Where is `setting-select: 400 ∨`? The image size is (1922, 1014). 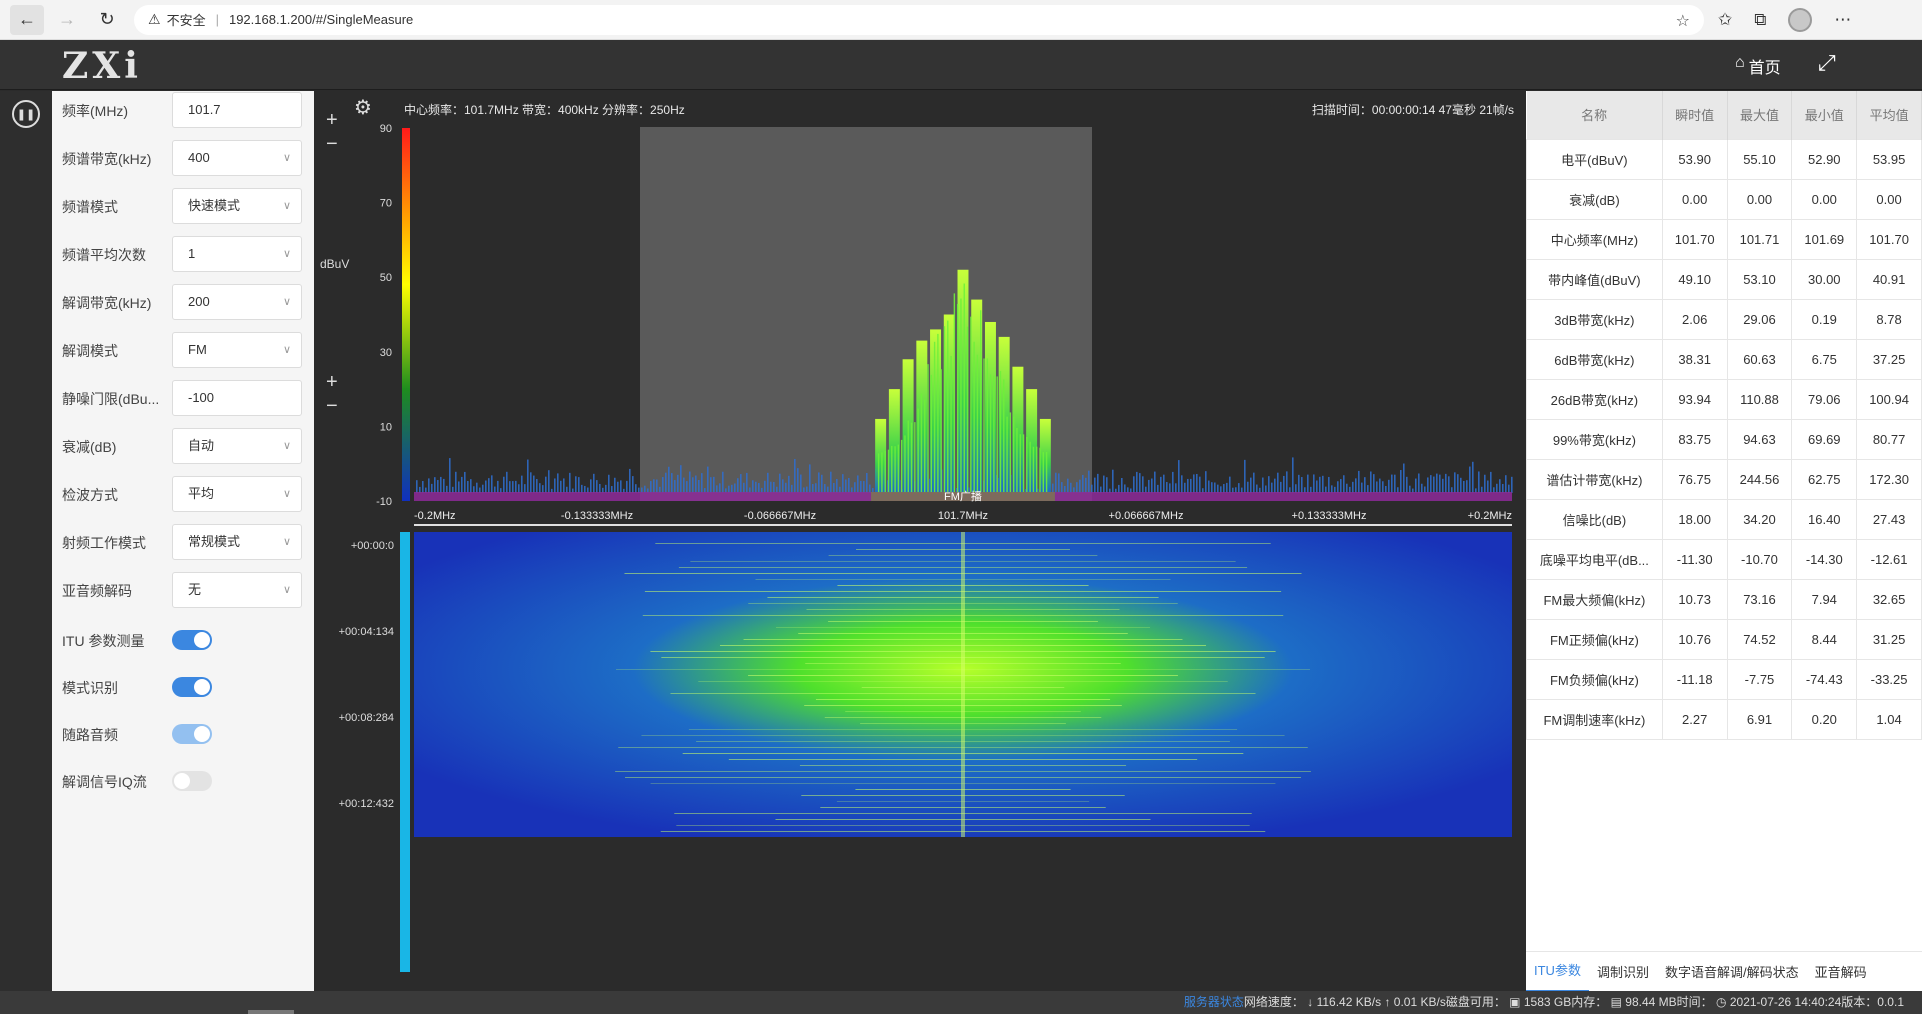
setting-select: 400 ∨ is located at coordinates (237, 158).